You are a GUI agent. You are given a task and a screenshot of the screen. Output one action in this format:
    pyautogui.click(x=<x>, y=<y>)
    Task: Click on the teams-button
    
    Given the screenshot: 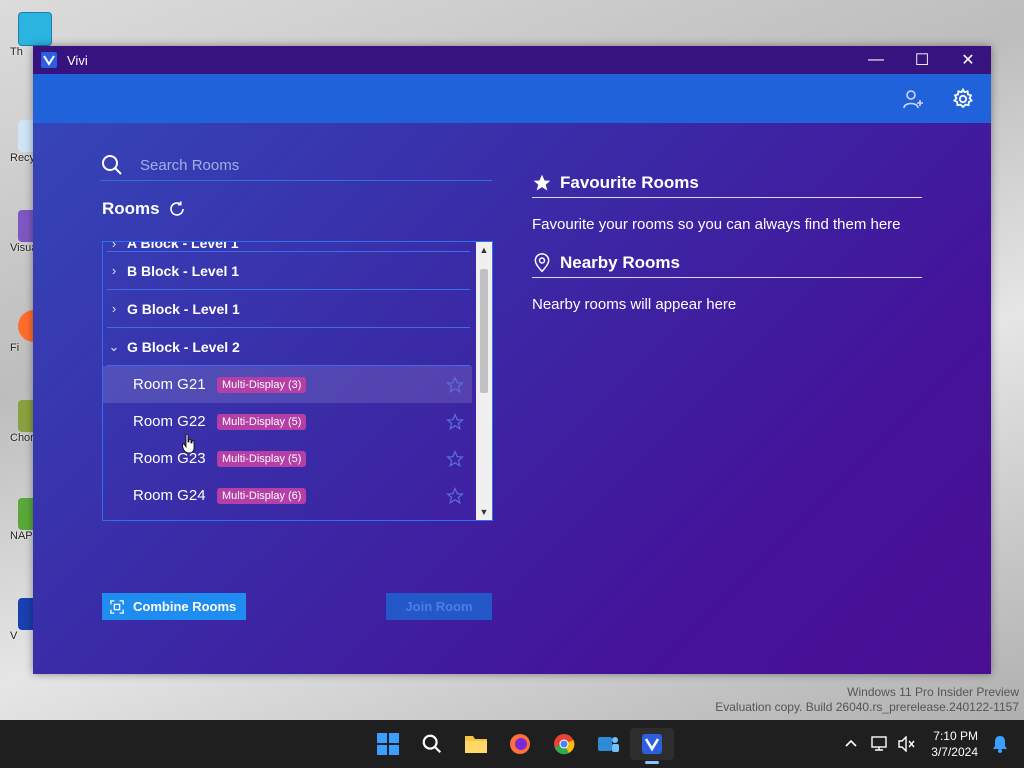 What is the action you would take?
    pyautogui.click(x=608, y=744)
    